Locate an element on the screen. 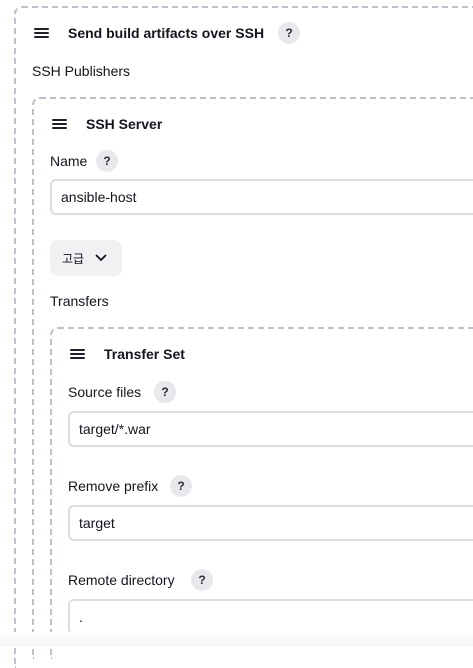 The width and height of the screenshot is (473, 668). remote-directory-label: Remote directory is located at coordinates (121, 580).